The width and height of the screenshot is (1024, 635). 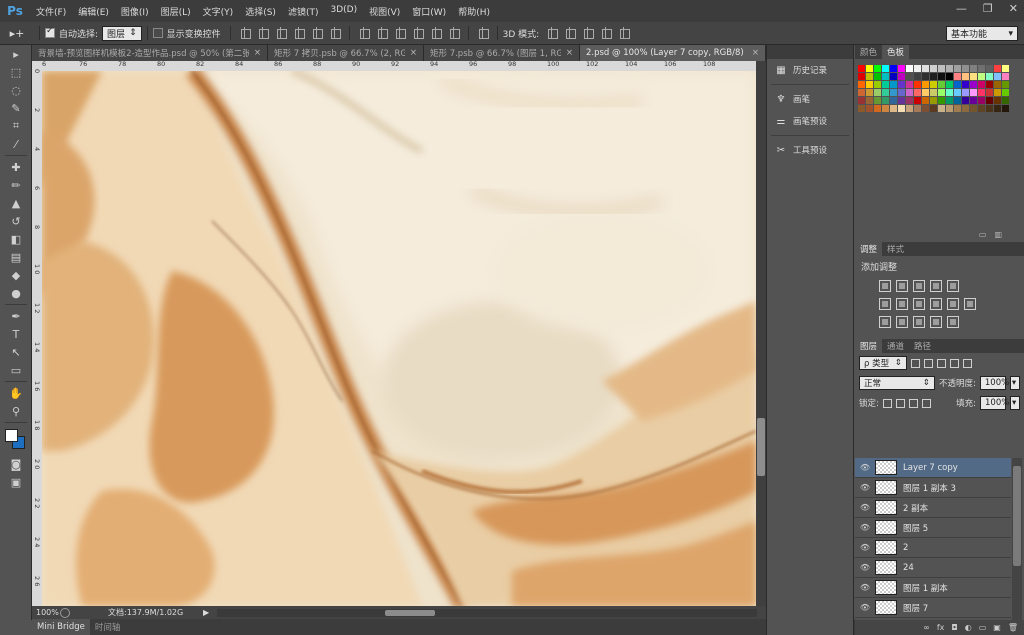 I want to click on tab-layers: 图层, so click(x=869, y=346).